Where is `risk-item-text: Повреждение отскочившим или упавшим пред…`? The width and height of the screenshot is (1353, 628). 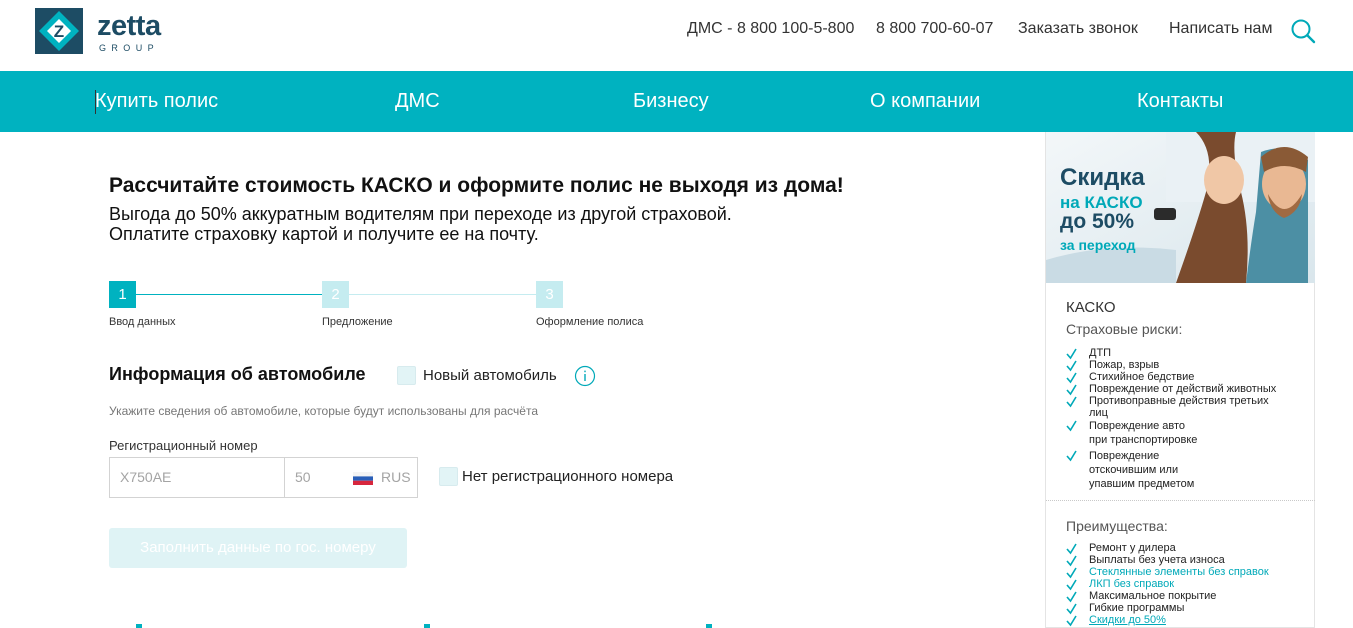 risk-item-text: Повреждение отскочившим или упавшим пред… is located at coordinates (1142, 470).